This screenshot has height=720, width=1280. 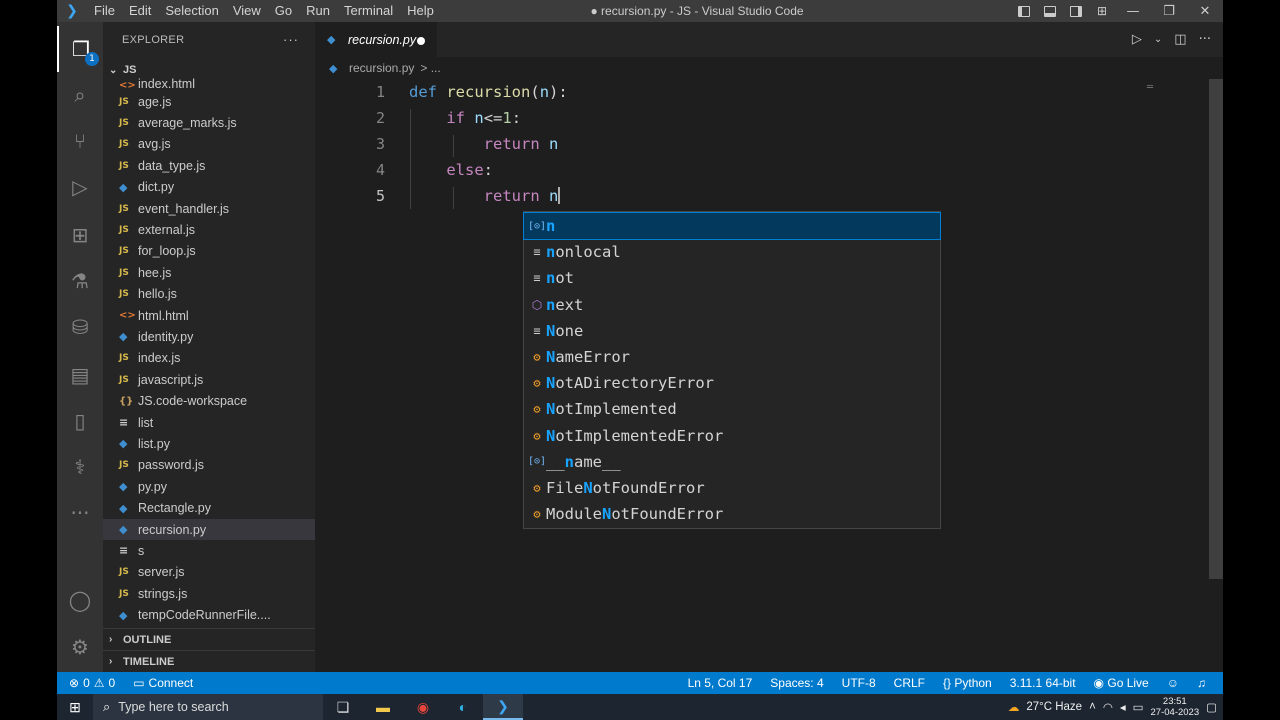 What do you see at coordinates (1102, 11) in the screenshot?
I see `customize-layout-icon: ⊞` at bounding box center [1102, 11].